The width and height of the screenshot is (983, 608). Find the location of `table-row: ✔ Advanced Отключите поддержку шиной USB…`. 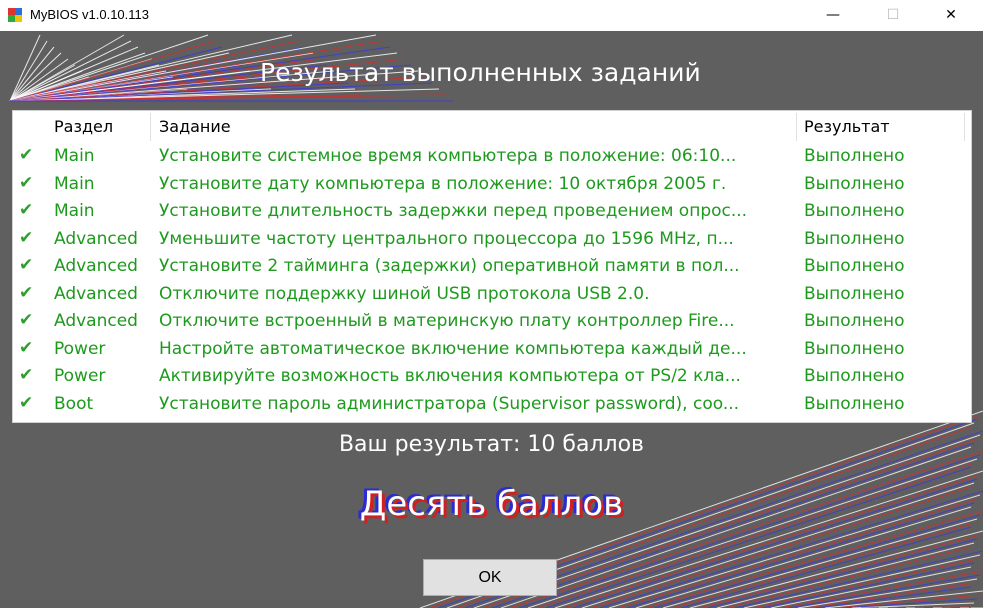

table-row: ✔ Advanced Отключите поддержку шиной USB… is located at coordinates (492, 294).